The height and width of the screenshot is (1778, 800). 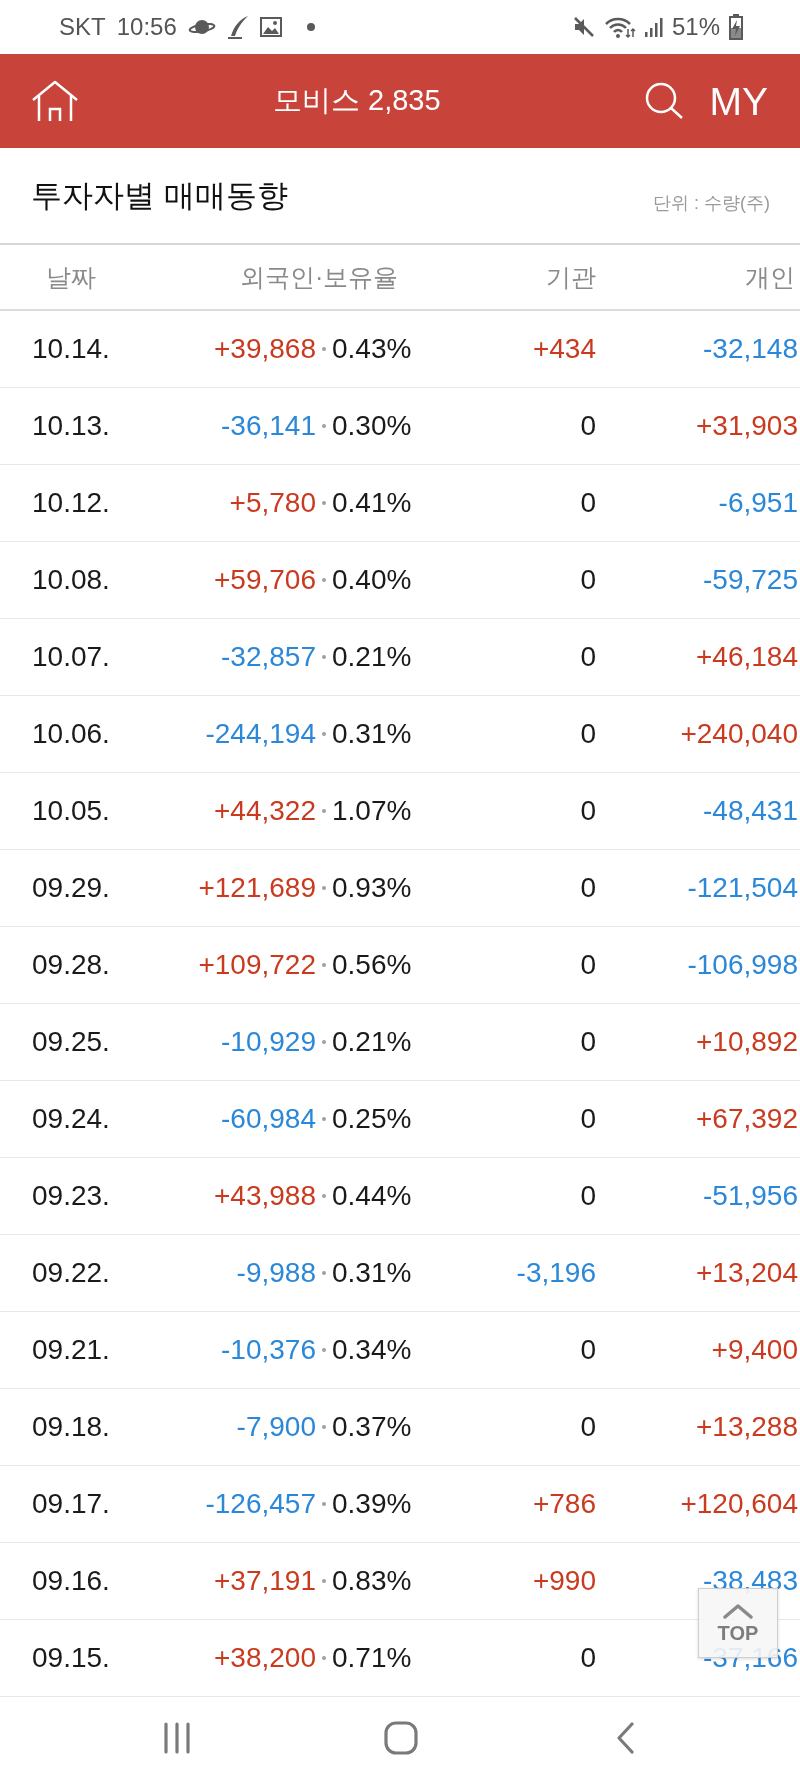 I want to click on holding-rate-cell: 0.34%, so click(x=372, y=1350).